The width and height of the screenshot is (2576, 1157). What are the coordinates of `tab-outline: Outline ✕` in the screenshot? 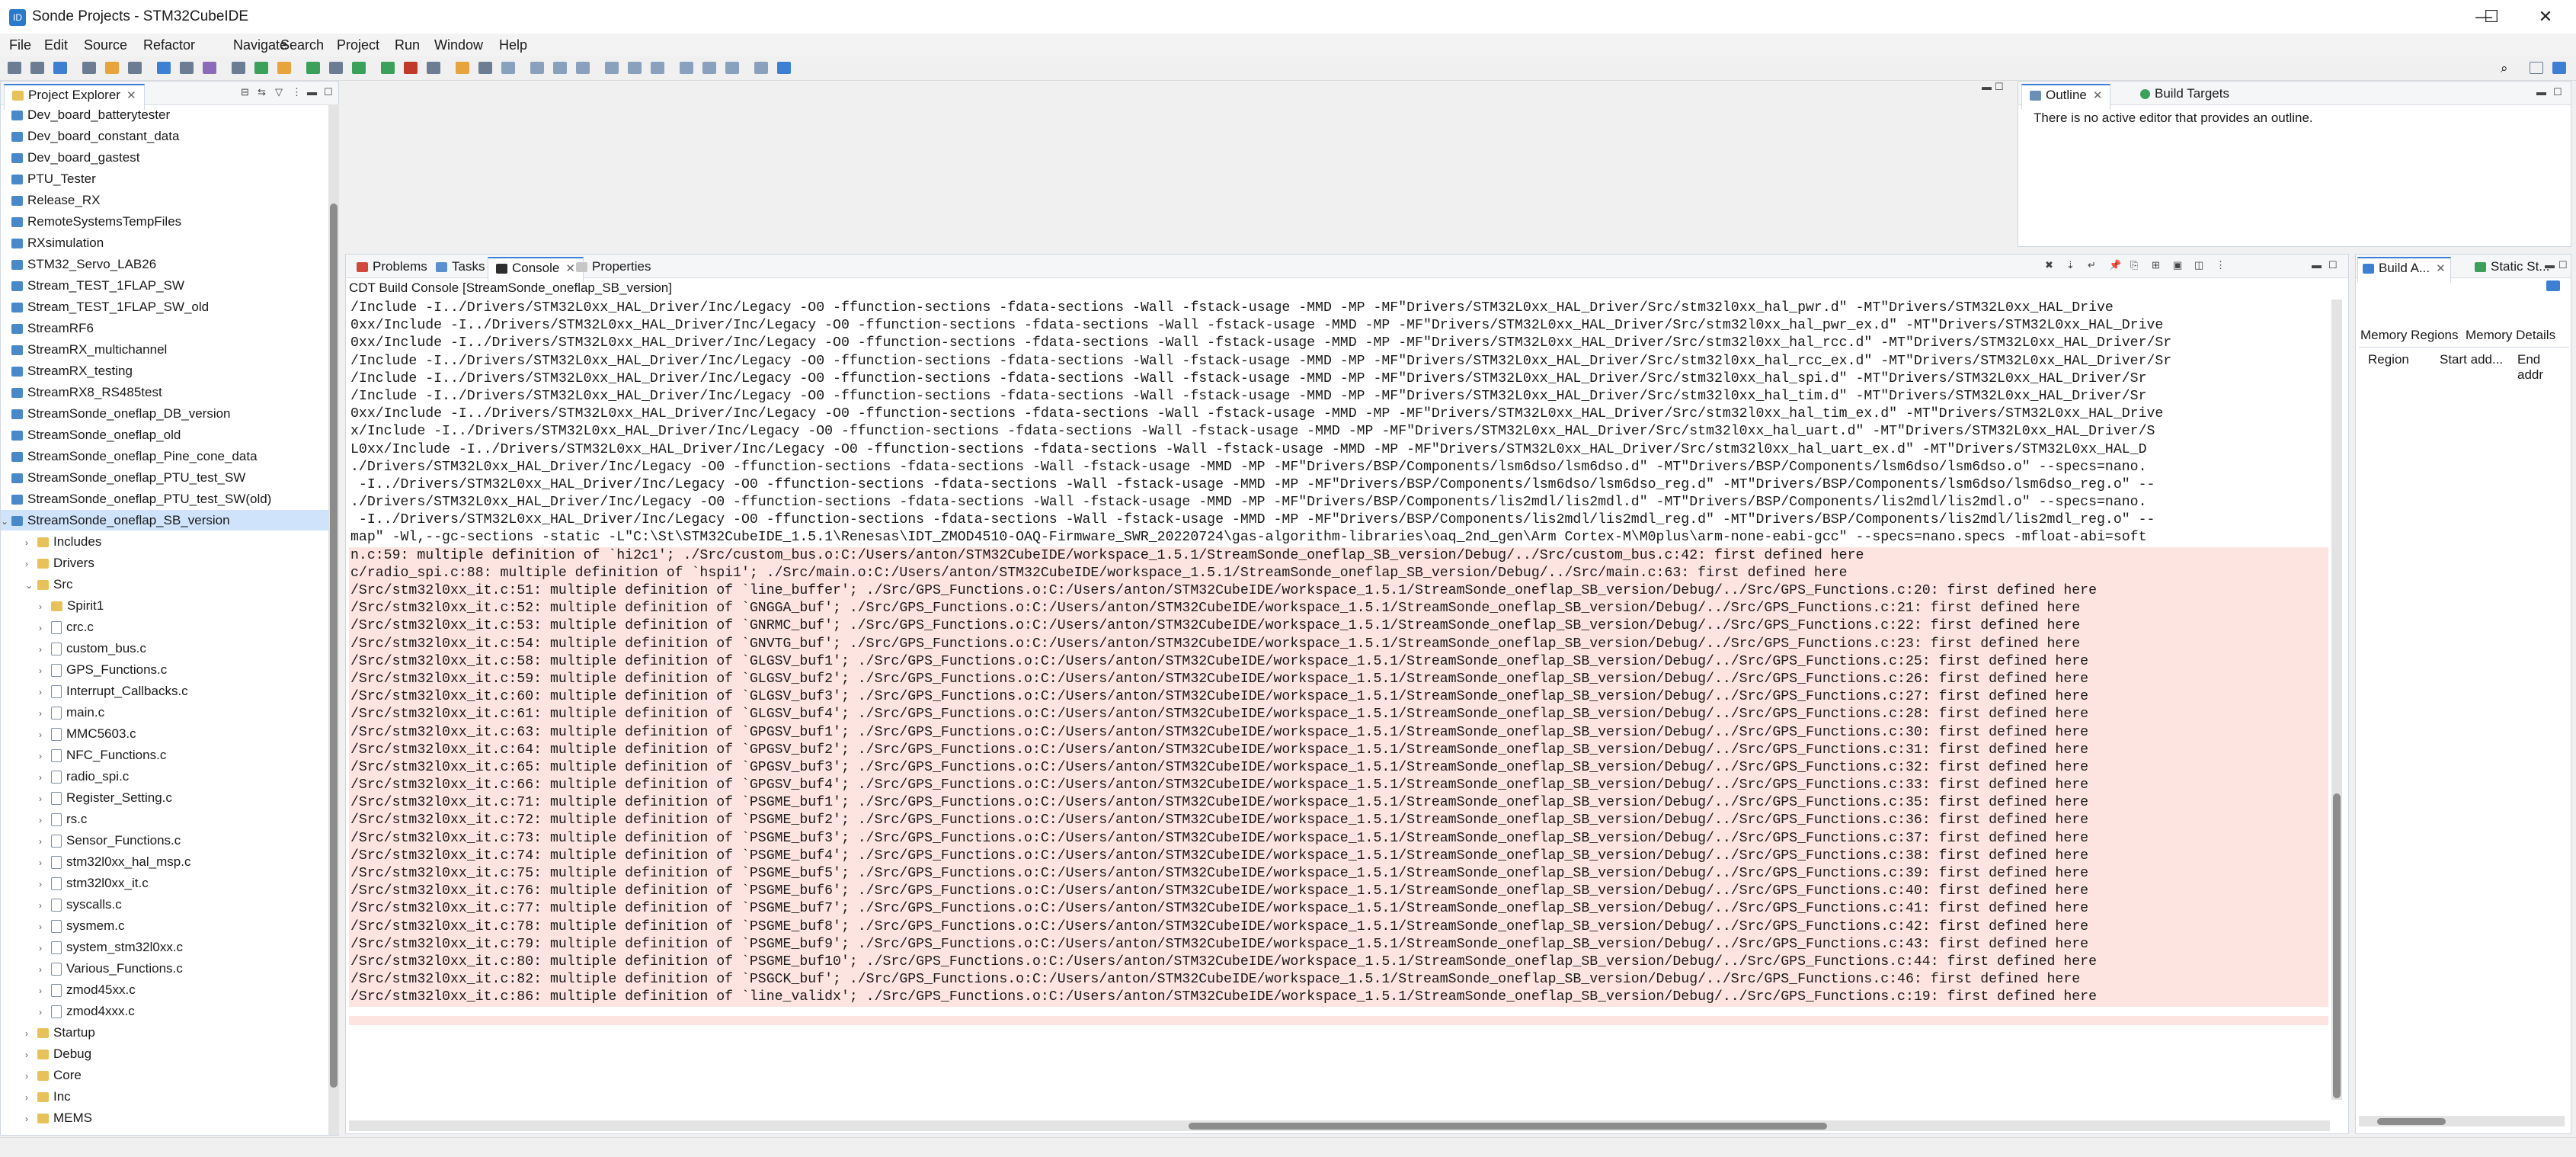 It's located at (2066, 97).